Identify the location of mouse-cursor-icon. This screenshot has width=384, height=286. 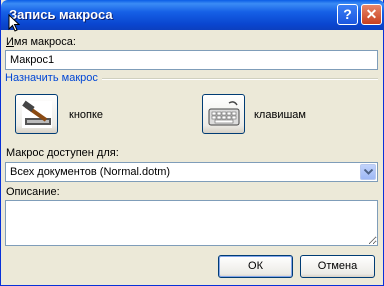
(14, 23).